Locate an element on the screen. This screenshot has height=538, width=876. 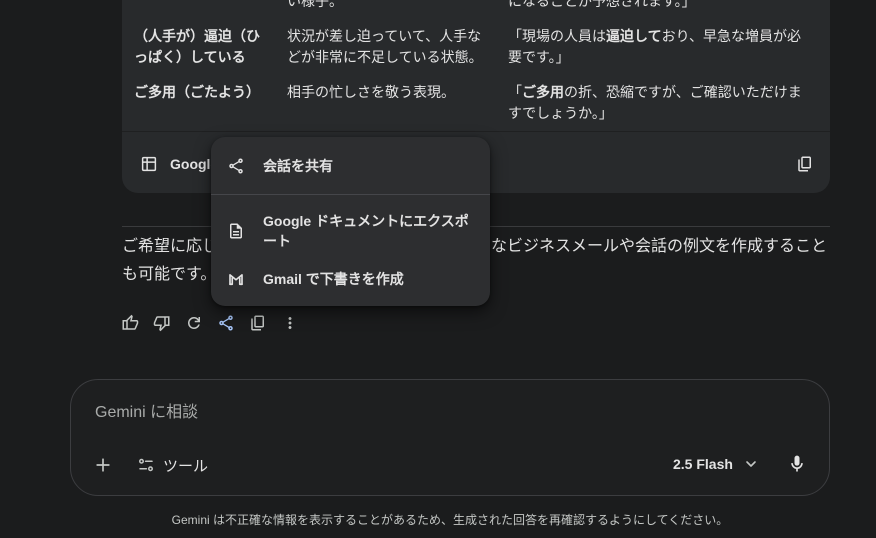
refresh-icon is located at coordinates (194, 323).